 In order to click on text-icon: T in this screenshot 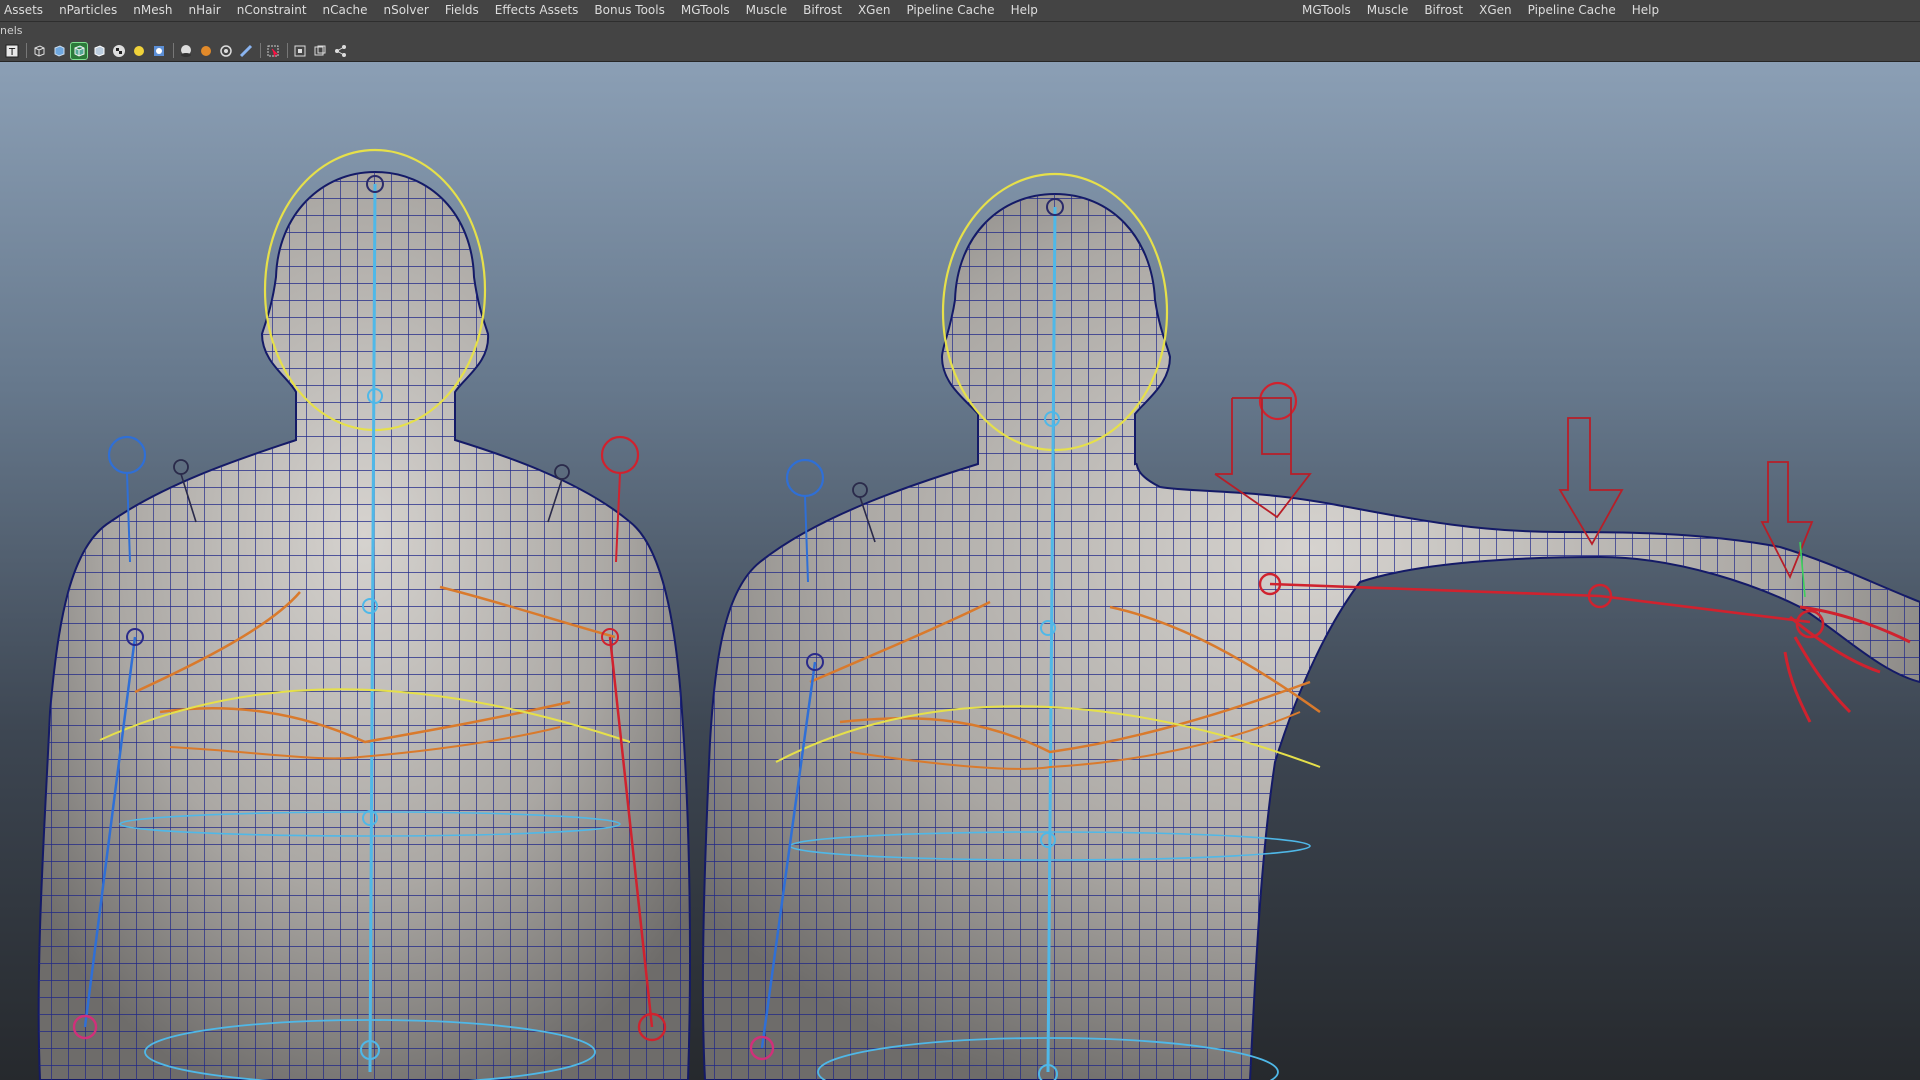, I will do `click(12, 51)`.